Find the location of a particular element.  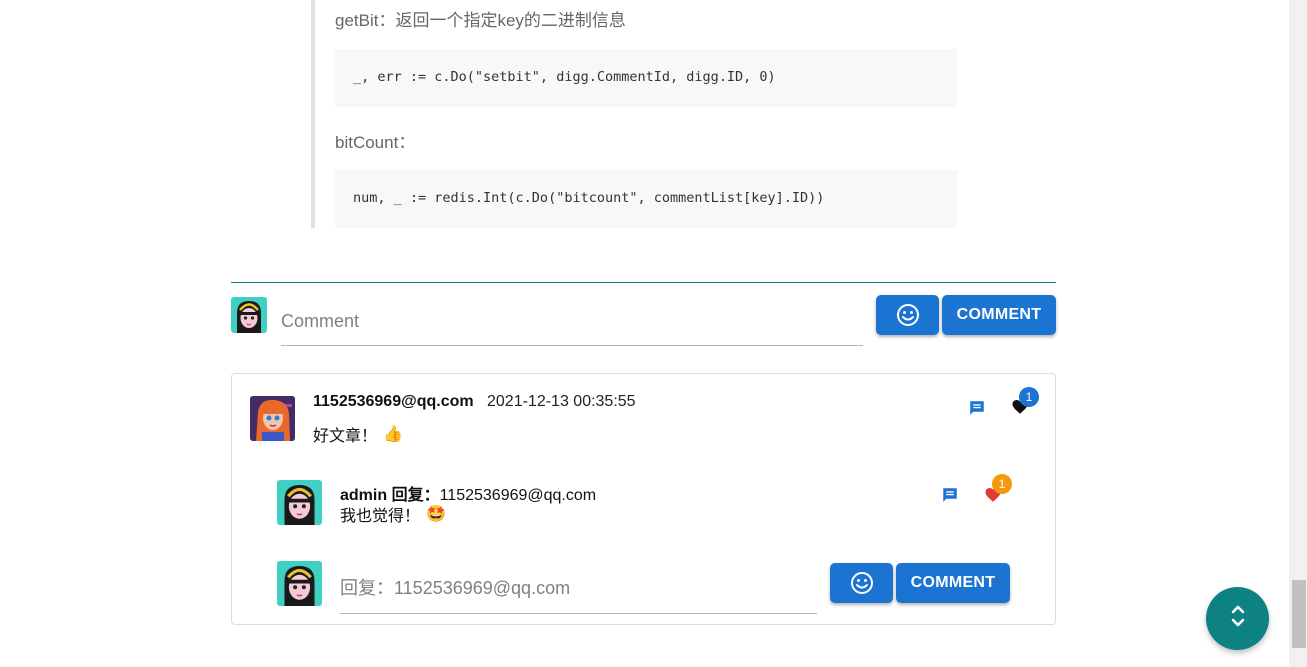

emoji-button is located at coordinates (907, 315).